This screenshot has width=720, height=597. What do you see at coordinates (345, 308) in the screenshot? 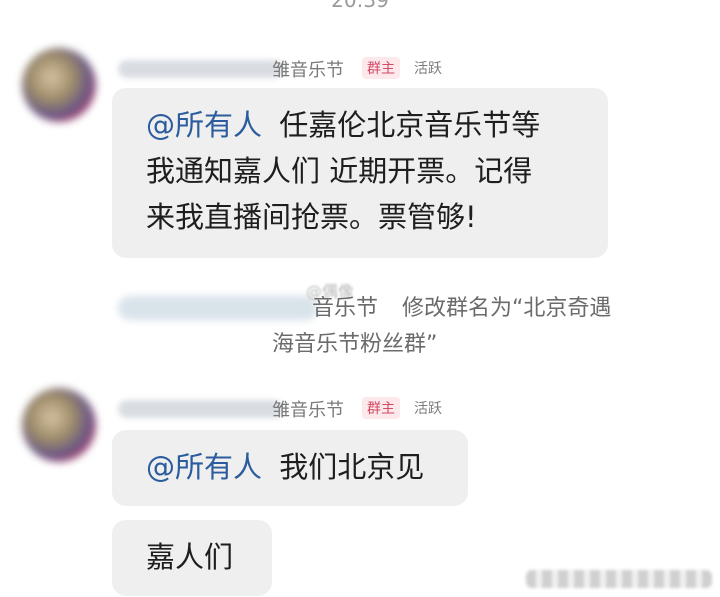
I see `actor-name: 音乐节` at bounding box center [345, 308].